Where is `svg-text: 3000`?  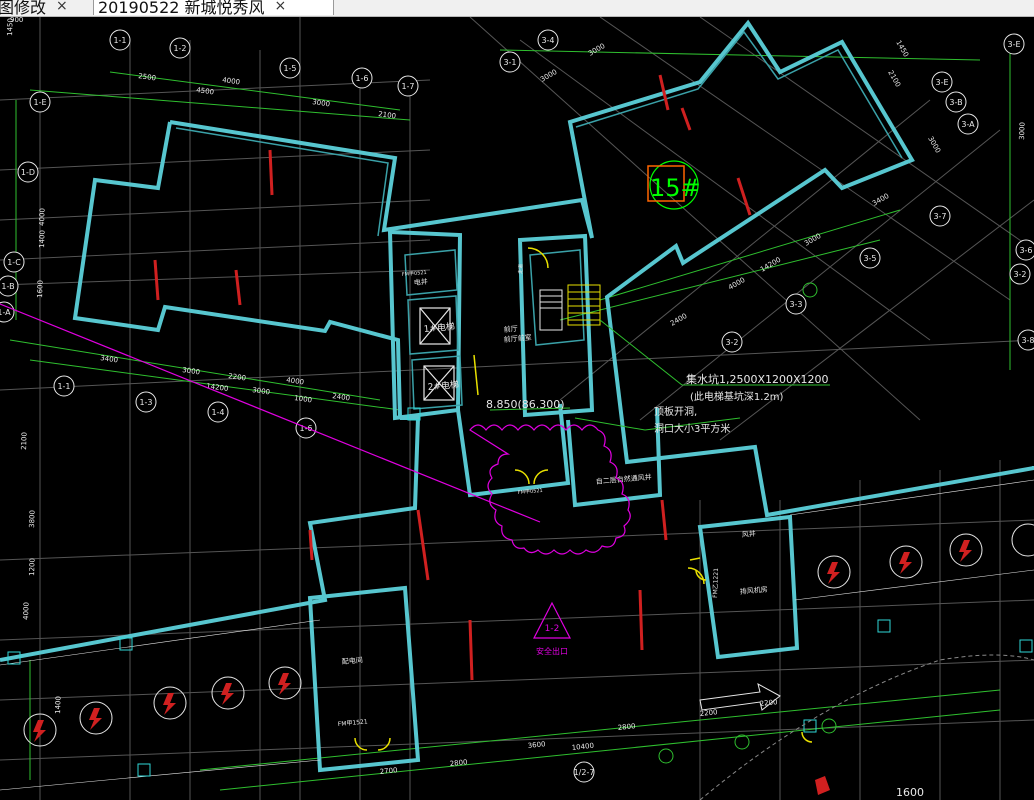
svg-text: 3000 is located at coordinates (1022, 131).